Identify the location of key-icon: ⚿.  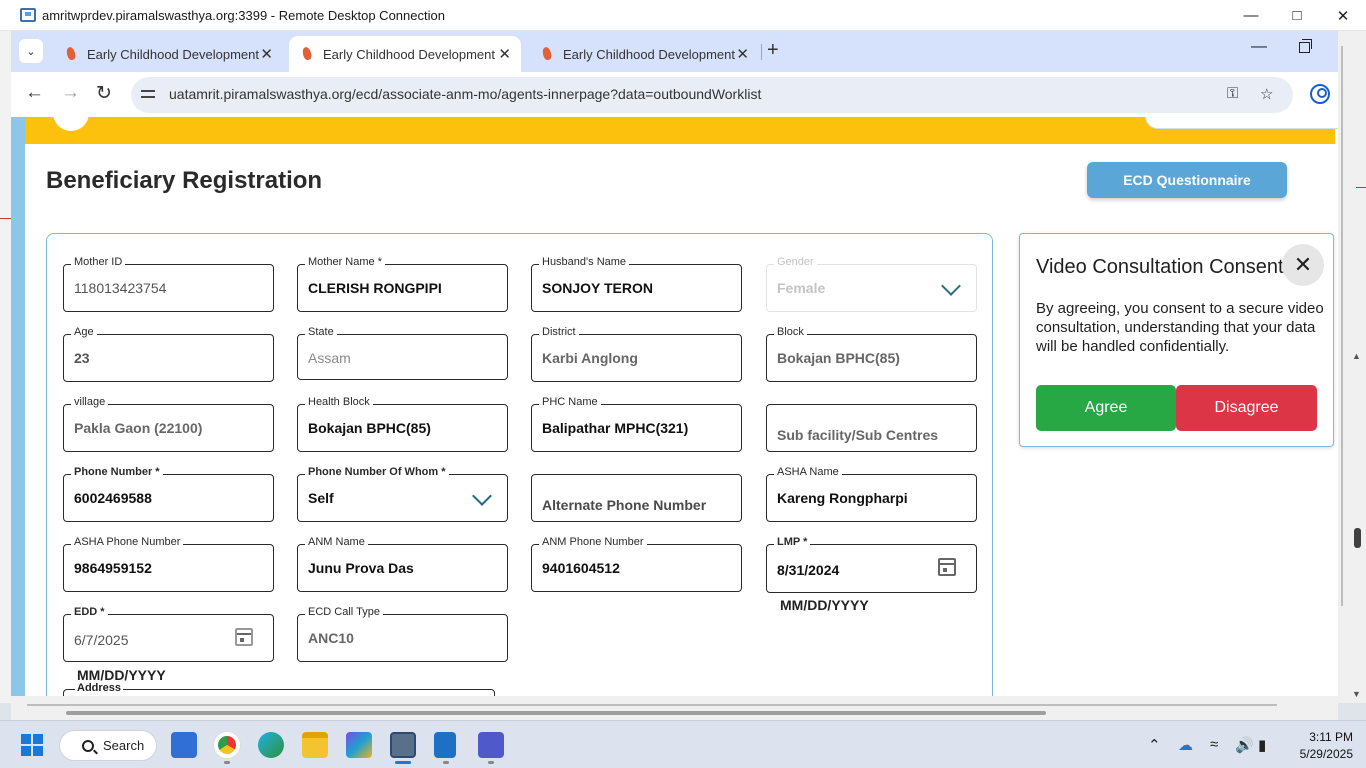
(1232, 93).